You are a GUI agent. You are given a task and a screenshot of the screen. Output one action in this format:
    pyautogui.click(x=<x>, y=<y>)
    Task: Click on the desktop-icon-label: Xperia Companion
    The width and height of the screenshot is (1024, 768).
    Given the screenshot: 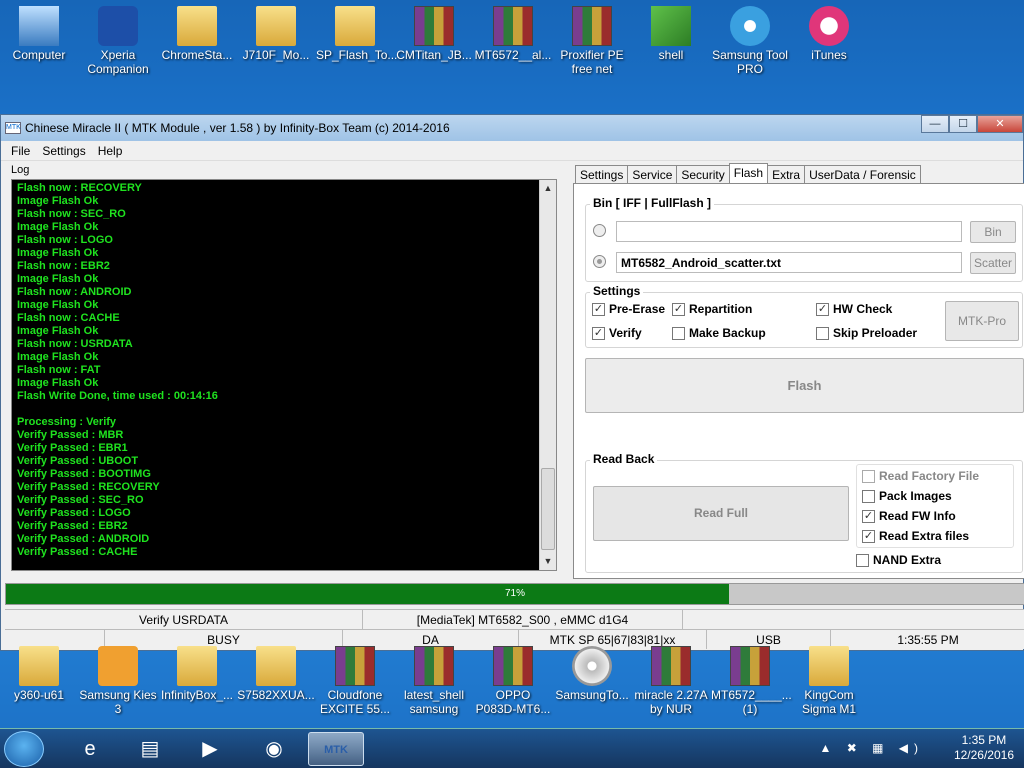 What is the action you would take?
    pyautogui.click(x=118, y=62)
    